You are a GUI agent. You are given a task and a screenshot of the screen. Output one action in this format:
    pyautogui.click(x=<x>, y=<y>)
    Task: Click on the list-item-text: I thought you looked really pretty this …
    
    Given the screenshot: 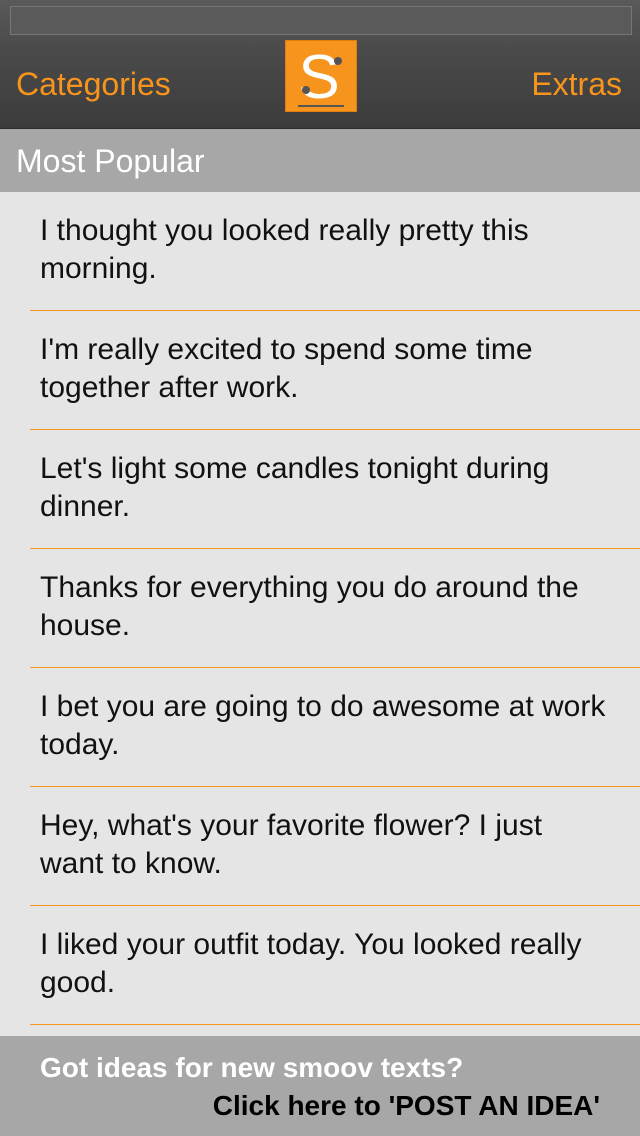 What is the action you would take?
    pyautogui.click(x=284, y=249)
    